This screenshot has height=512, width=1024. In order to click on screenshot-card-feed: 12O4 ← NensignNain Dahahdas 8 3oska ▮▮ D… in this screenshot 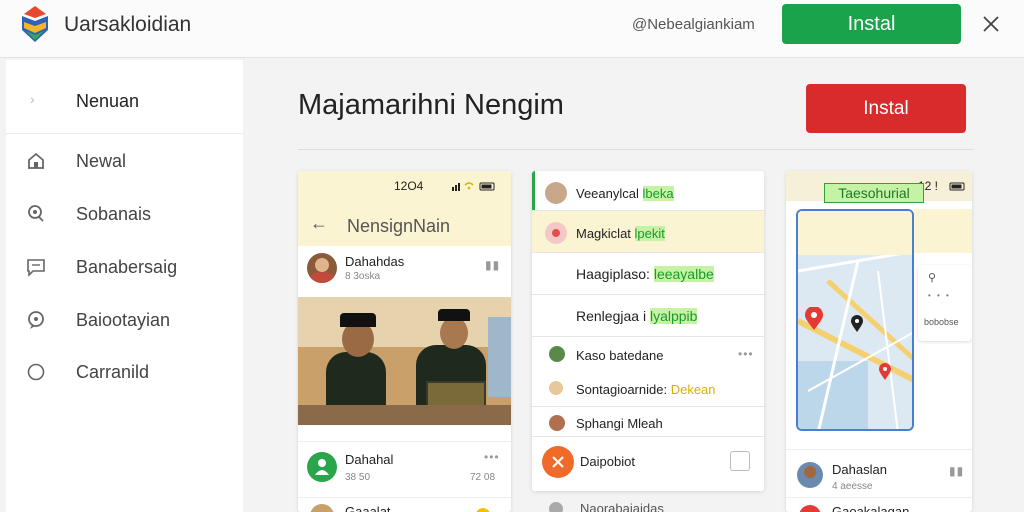, I will do `click(404, 341)`.